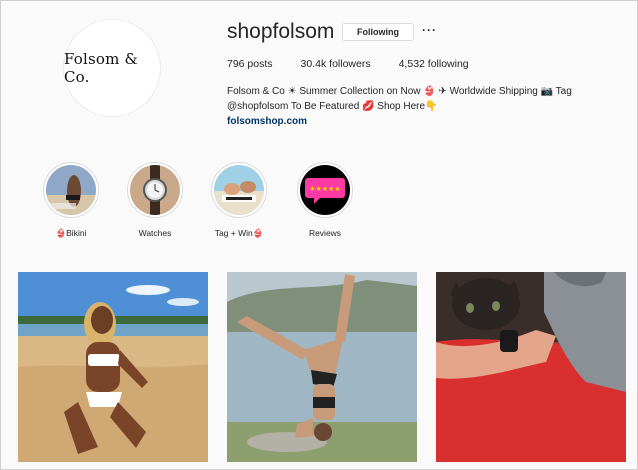 The height and width of the screenshot is (470, 638). Describe the element at coordinates (531, 367) in the screenshot. I see `post-kitten-hug` at that location.